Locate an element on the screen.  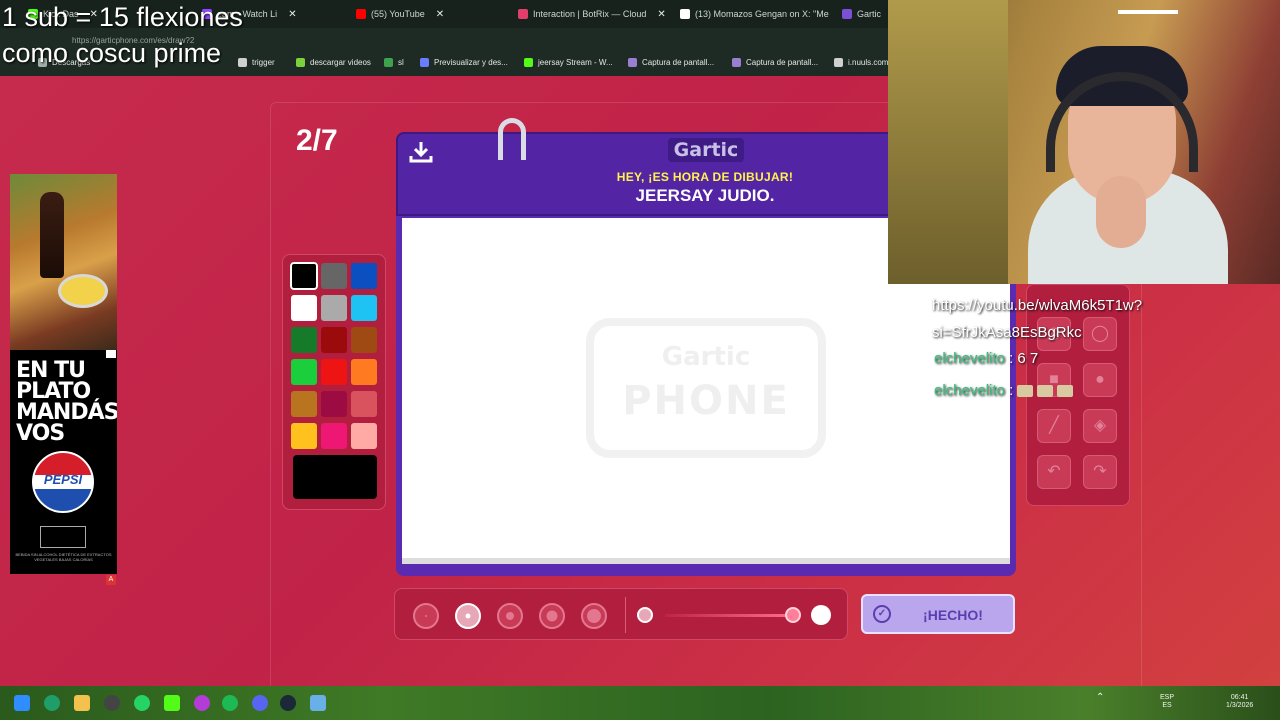
opacity-min-knob is located at coordinates (645, 615).